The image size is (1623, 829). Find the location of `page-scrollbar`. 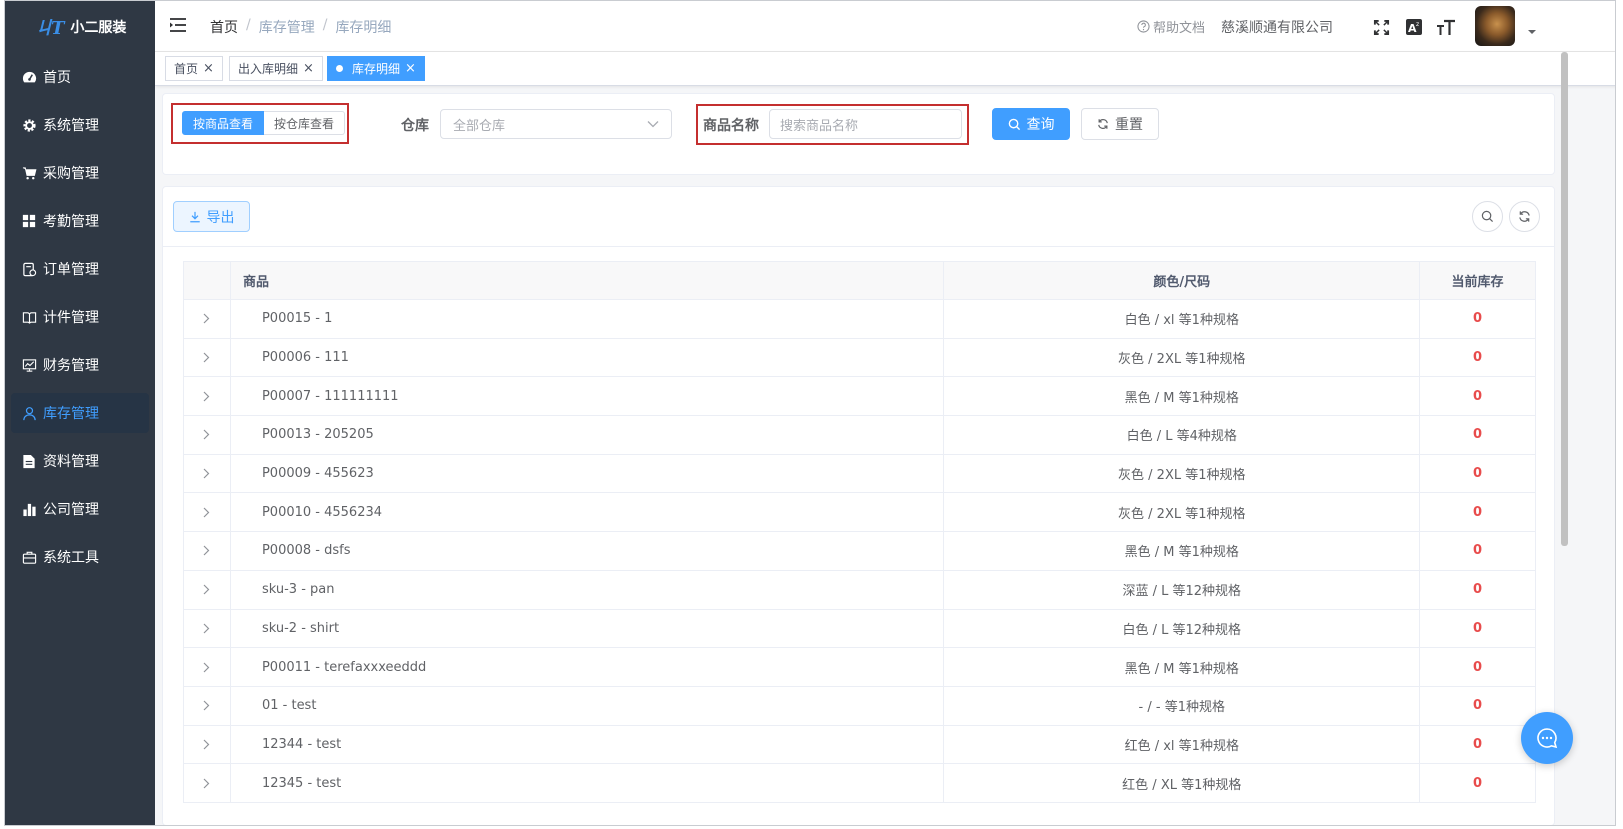

page-scrollbar is located at coordinates (1564, 299).